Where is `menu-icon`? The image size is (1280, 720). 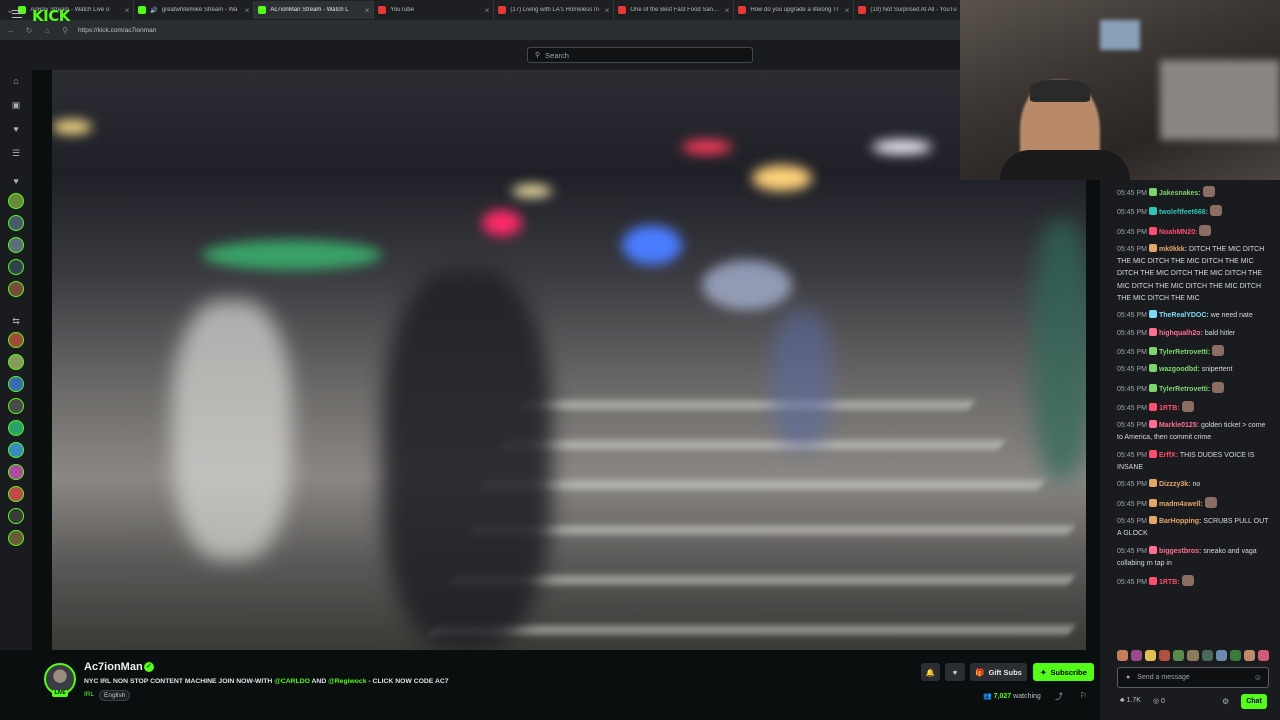 menu-icon is located at coordinates (17, 14).